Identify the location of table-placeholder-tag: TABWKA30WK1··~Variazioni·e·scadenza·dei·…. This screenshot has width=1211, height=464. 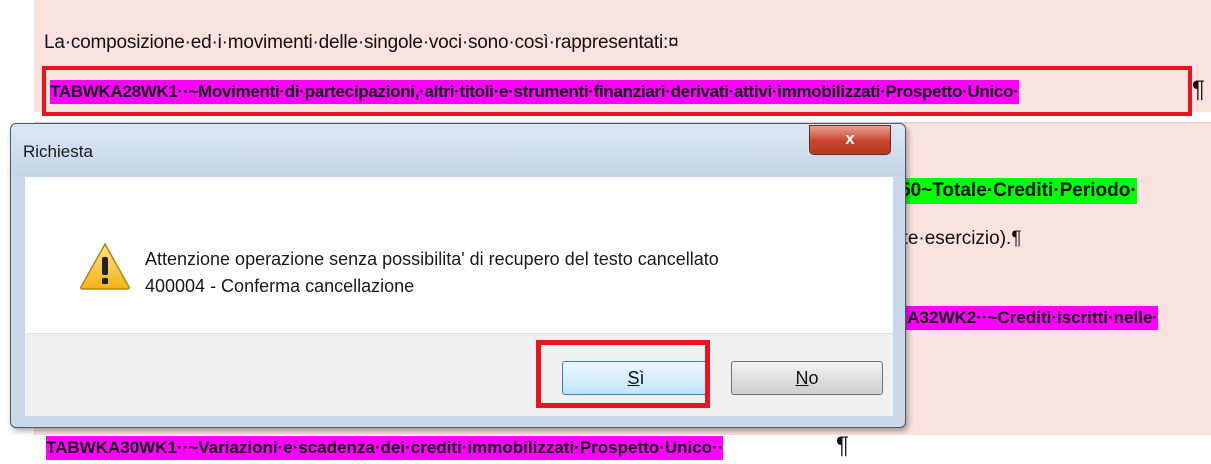
(385, 448).